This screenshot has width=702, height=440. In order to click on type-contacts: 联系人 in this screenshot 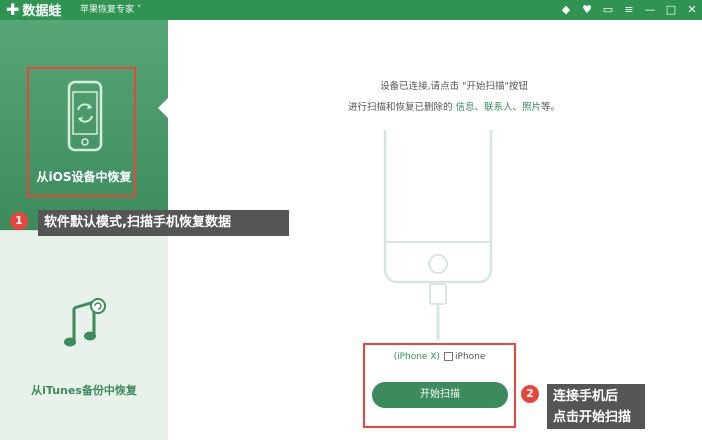, I will do `click(498, 107)`.